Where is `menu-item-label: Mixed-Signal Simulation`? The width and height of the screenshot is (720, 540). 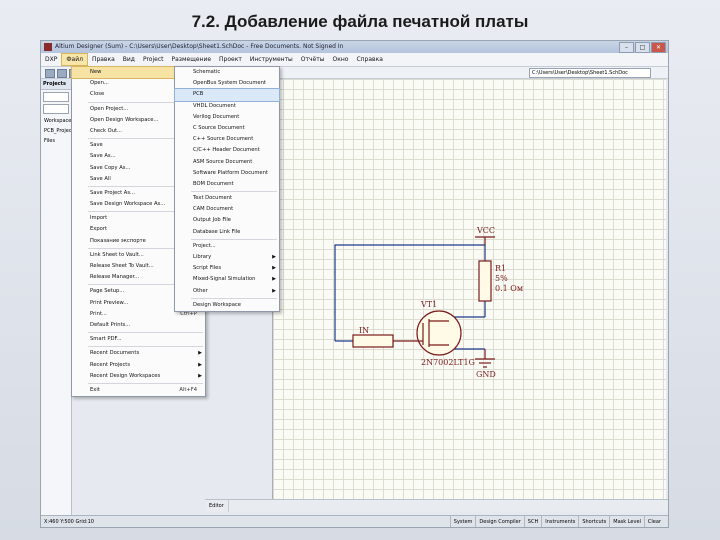 menu-item-label: Mixed-Signal Simulation is located at coordinates (224, 279).